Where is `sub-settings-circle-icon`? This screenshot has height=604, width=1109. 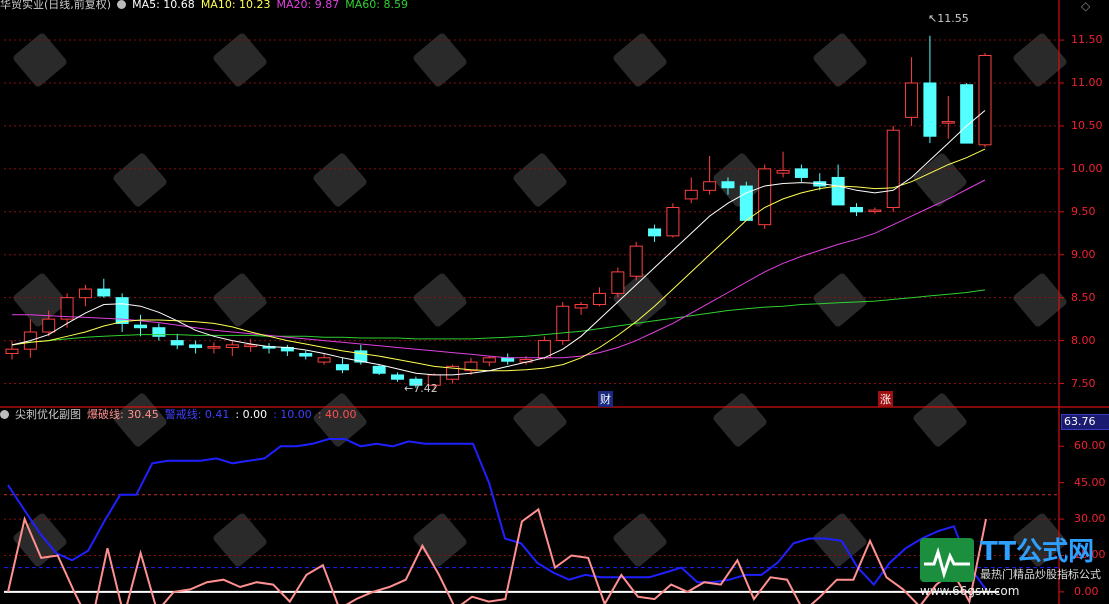
sub-settings-circle-icon is located at coordinates (4, 414).